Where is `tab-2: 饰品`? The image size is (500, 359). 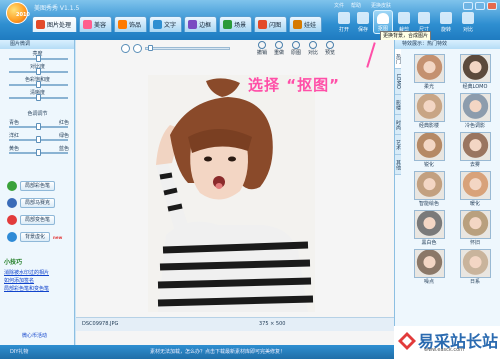 tab-2: 饰品 is located at coordinates (131, 24).